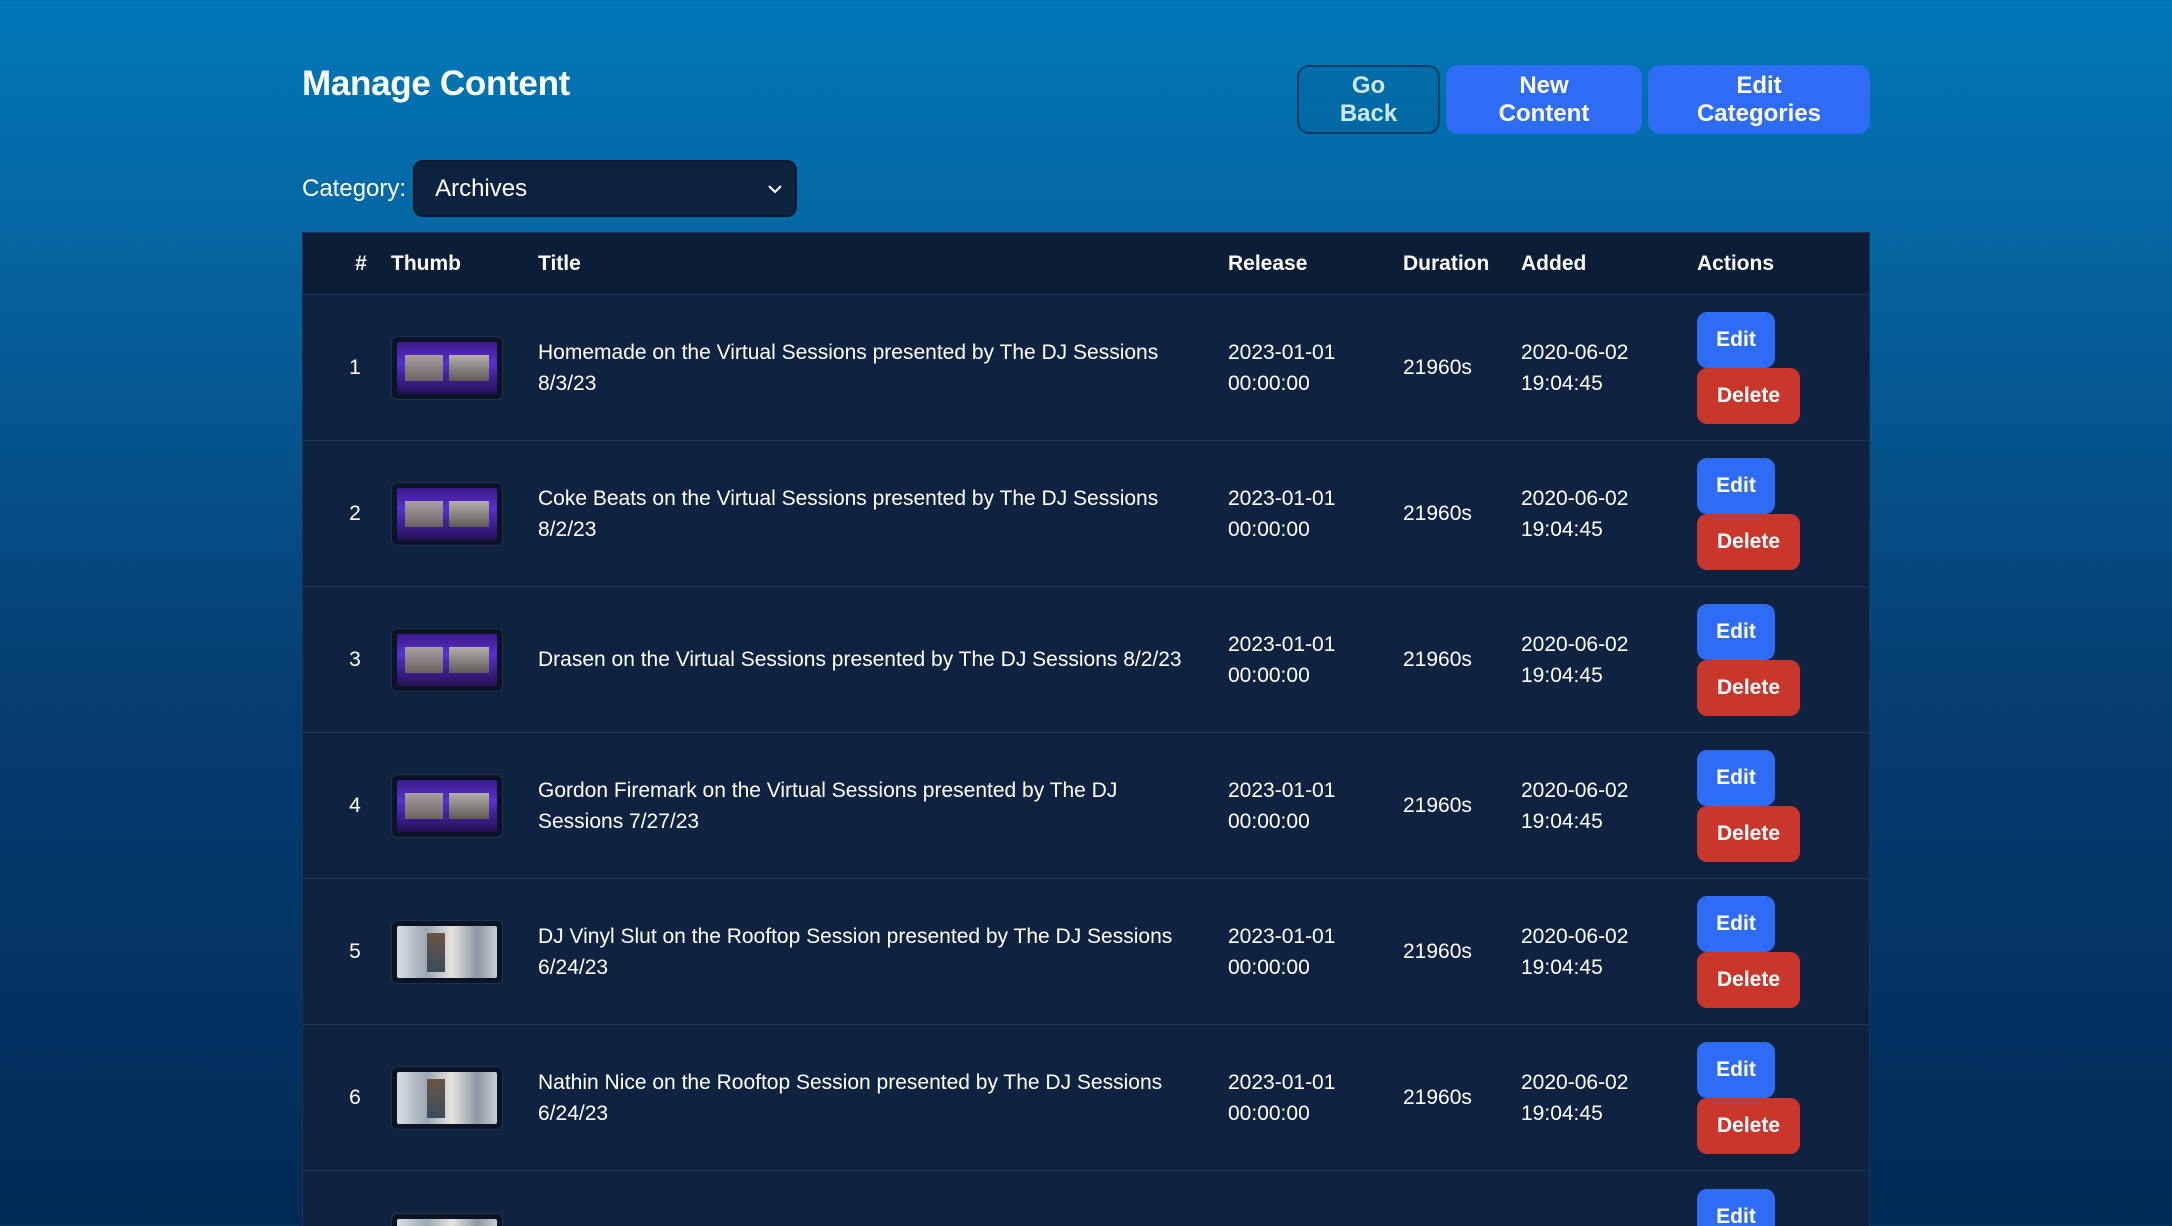 The image size is (2172, 1226). I want to click on row-number: 4, so click(355, 805).